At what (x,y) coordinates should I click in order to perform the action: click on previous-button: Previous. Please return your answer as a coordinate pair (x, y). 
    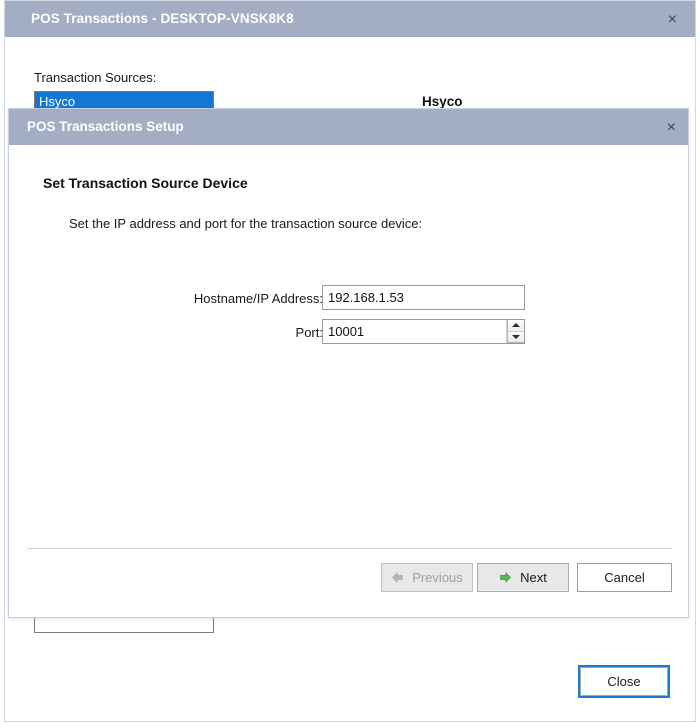
    Looking at the image, I should click on (427, 577).